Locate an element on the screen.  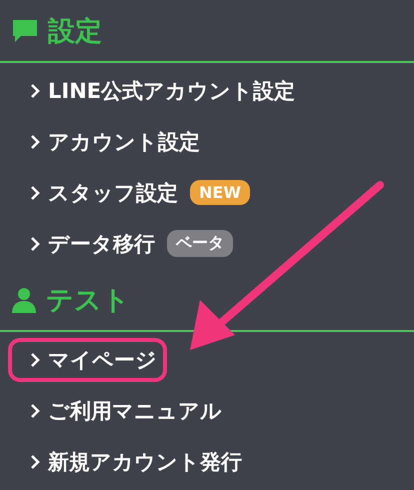
menu-item: 新規アカウント発行 is located at coordinates (130, 462).